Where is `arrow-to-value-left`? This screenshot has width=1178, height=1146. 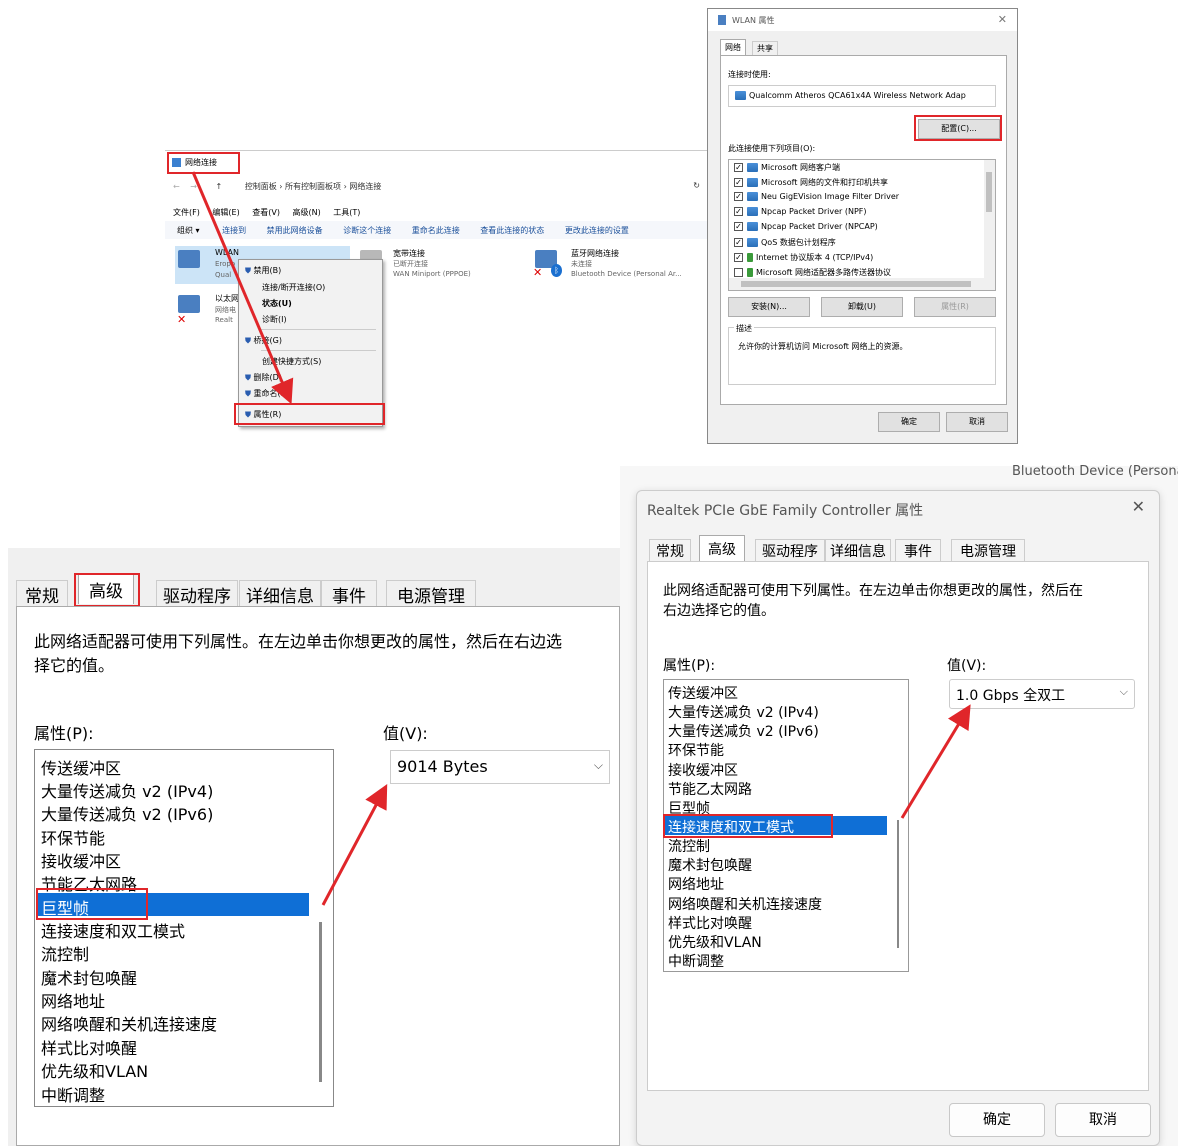
arrow-to-value-left is located at coordinates (354, 845).